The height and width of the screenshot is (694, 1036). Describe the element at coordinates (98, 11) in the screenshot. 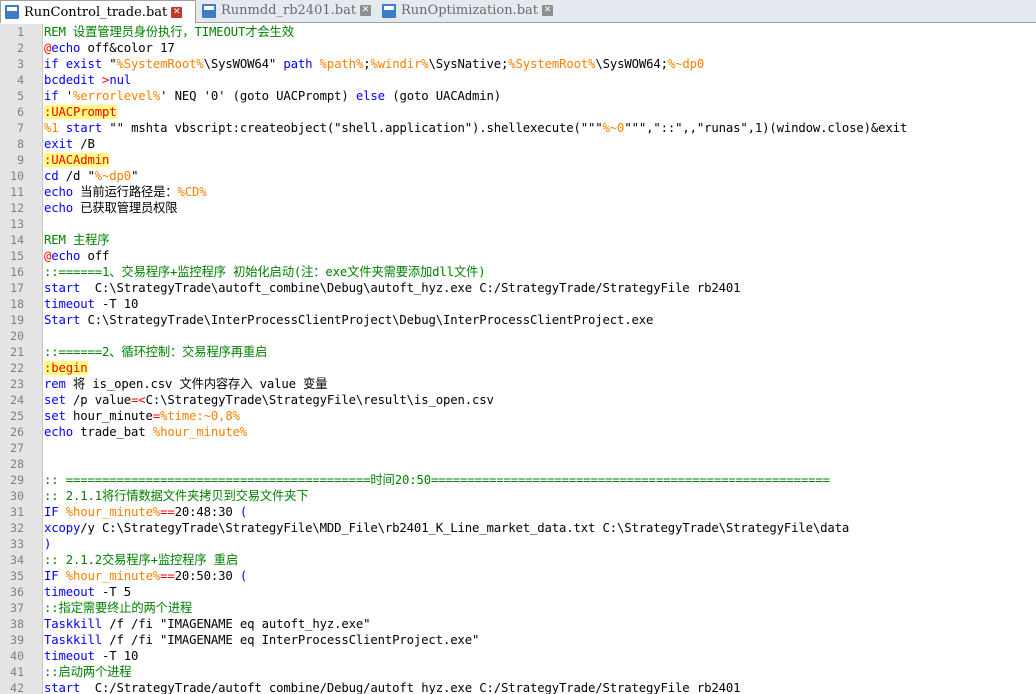

I see `tab-runcontrol-trade: RunControl_trade.bat ✕` at that location.